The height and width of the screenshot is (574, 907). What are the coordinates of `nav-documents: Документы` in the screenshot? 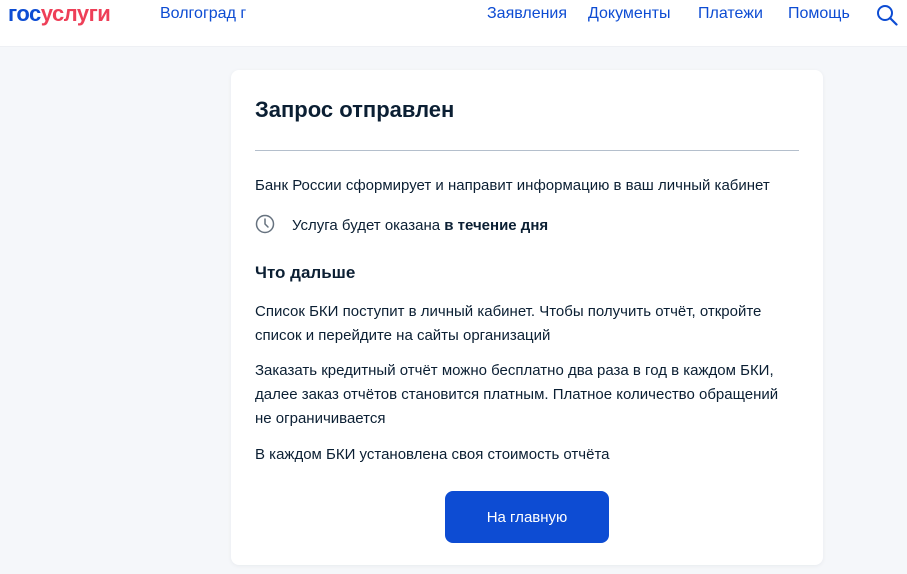 It's located at (629, 14).